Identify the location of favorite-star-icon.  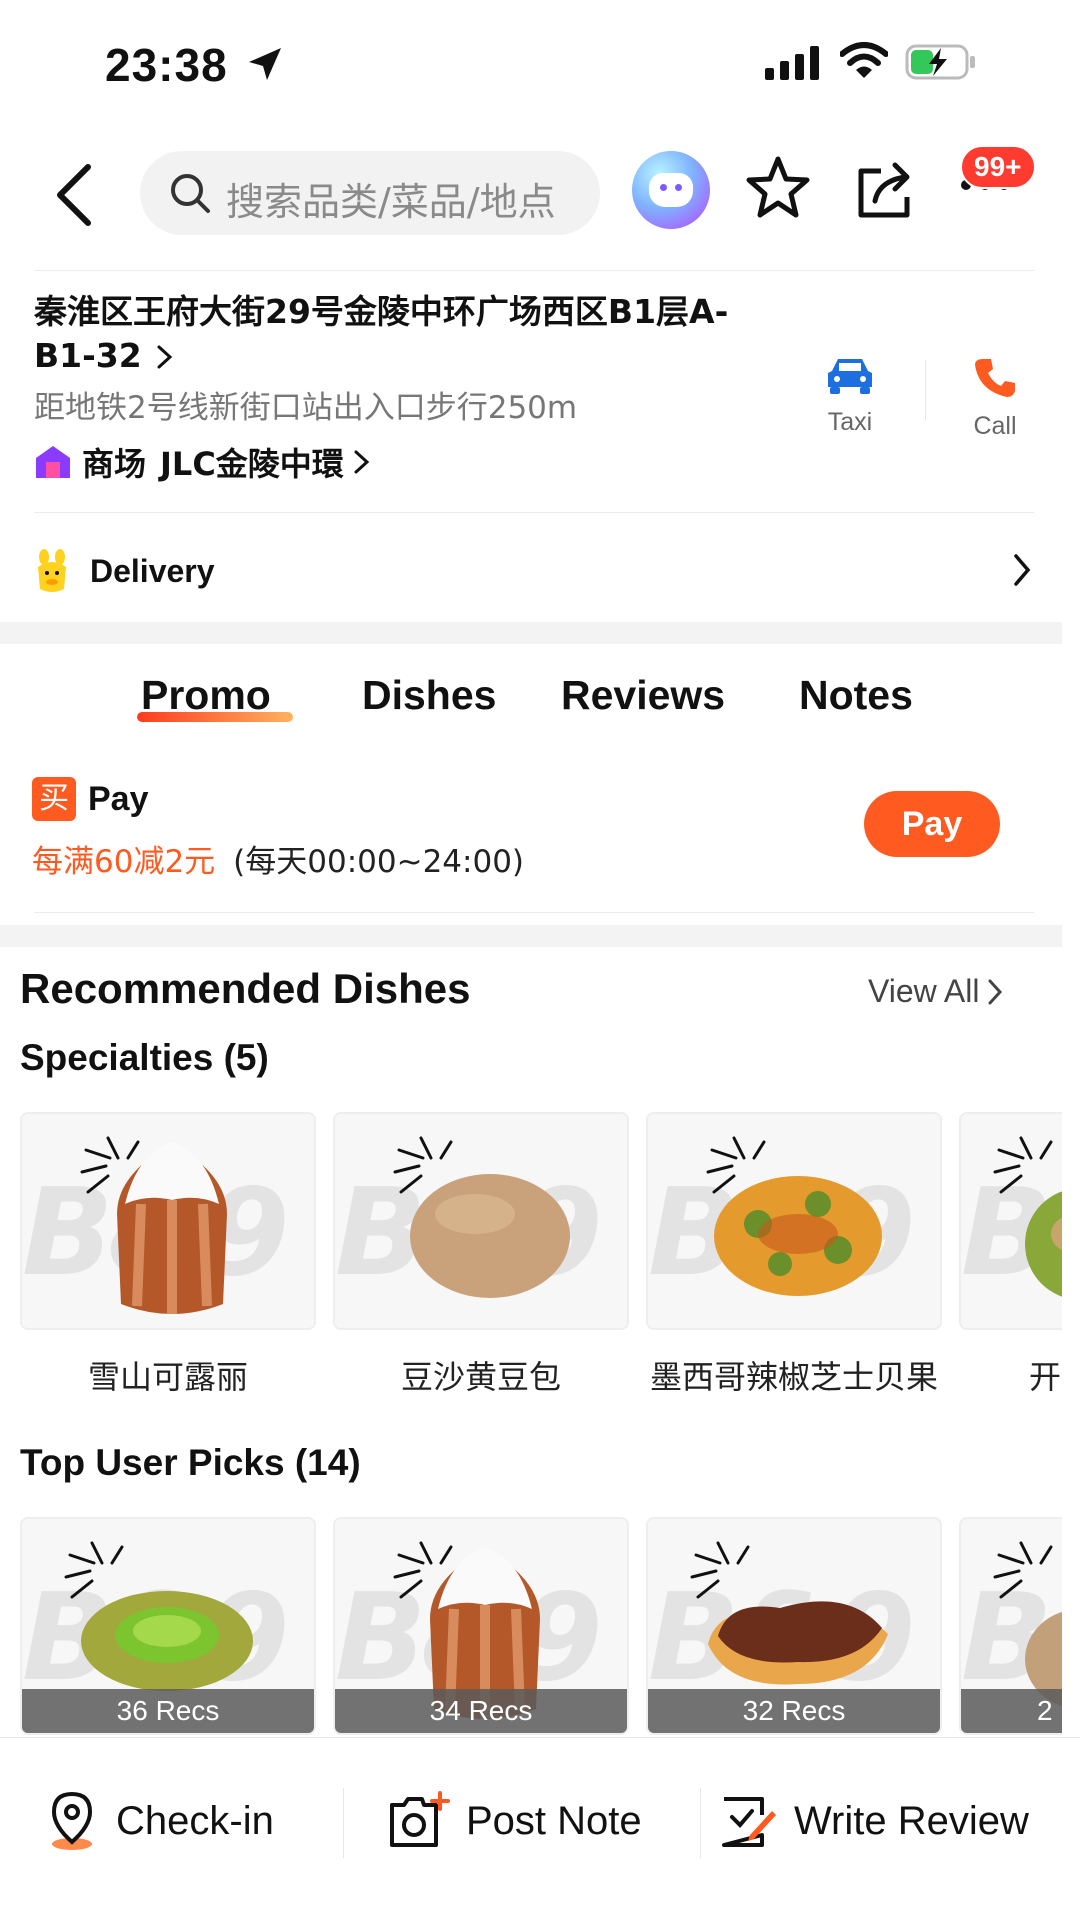
(778, 189).